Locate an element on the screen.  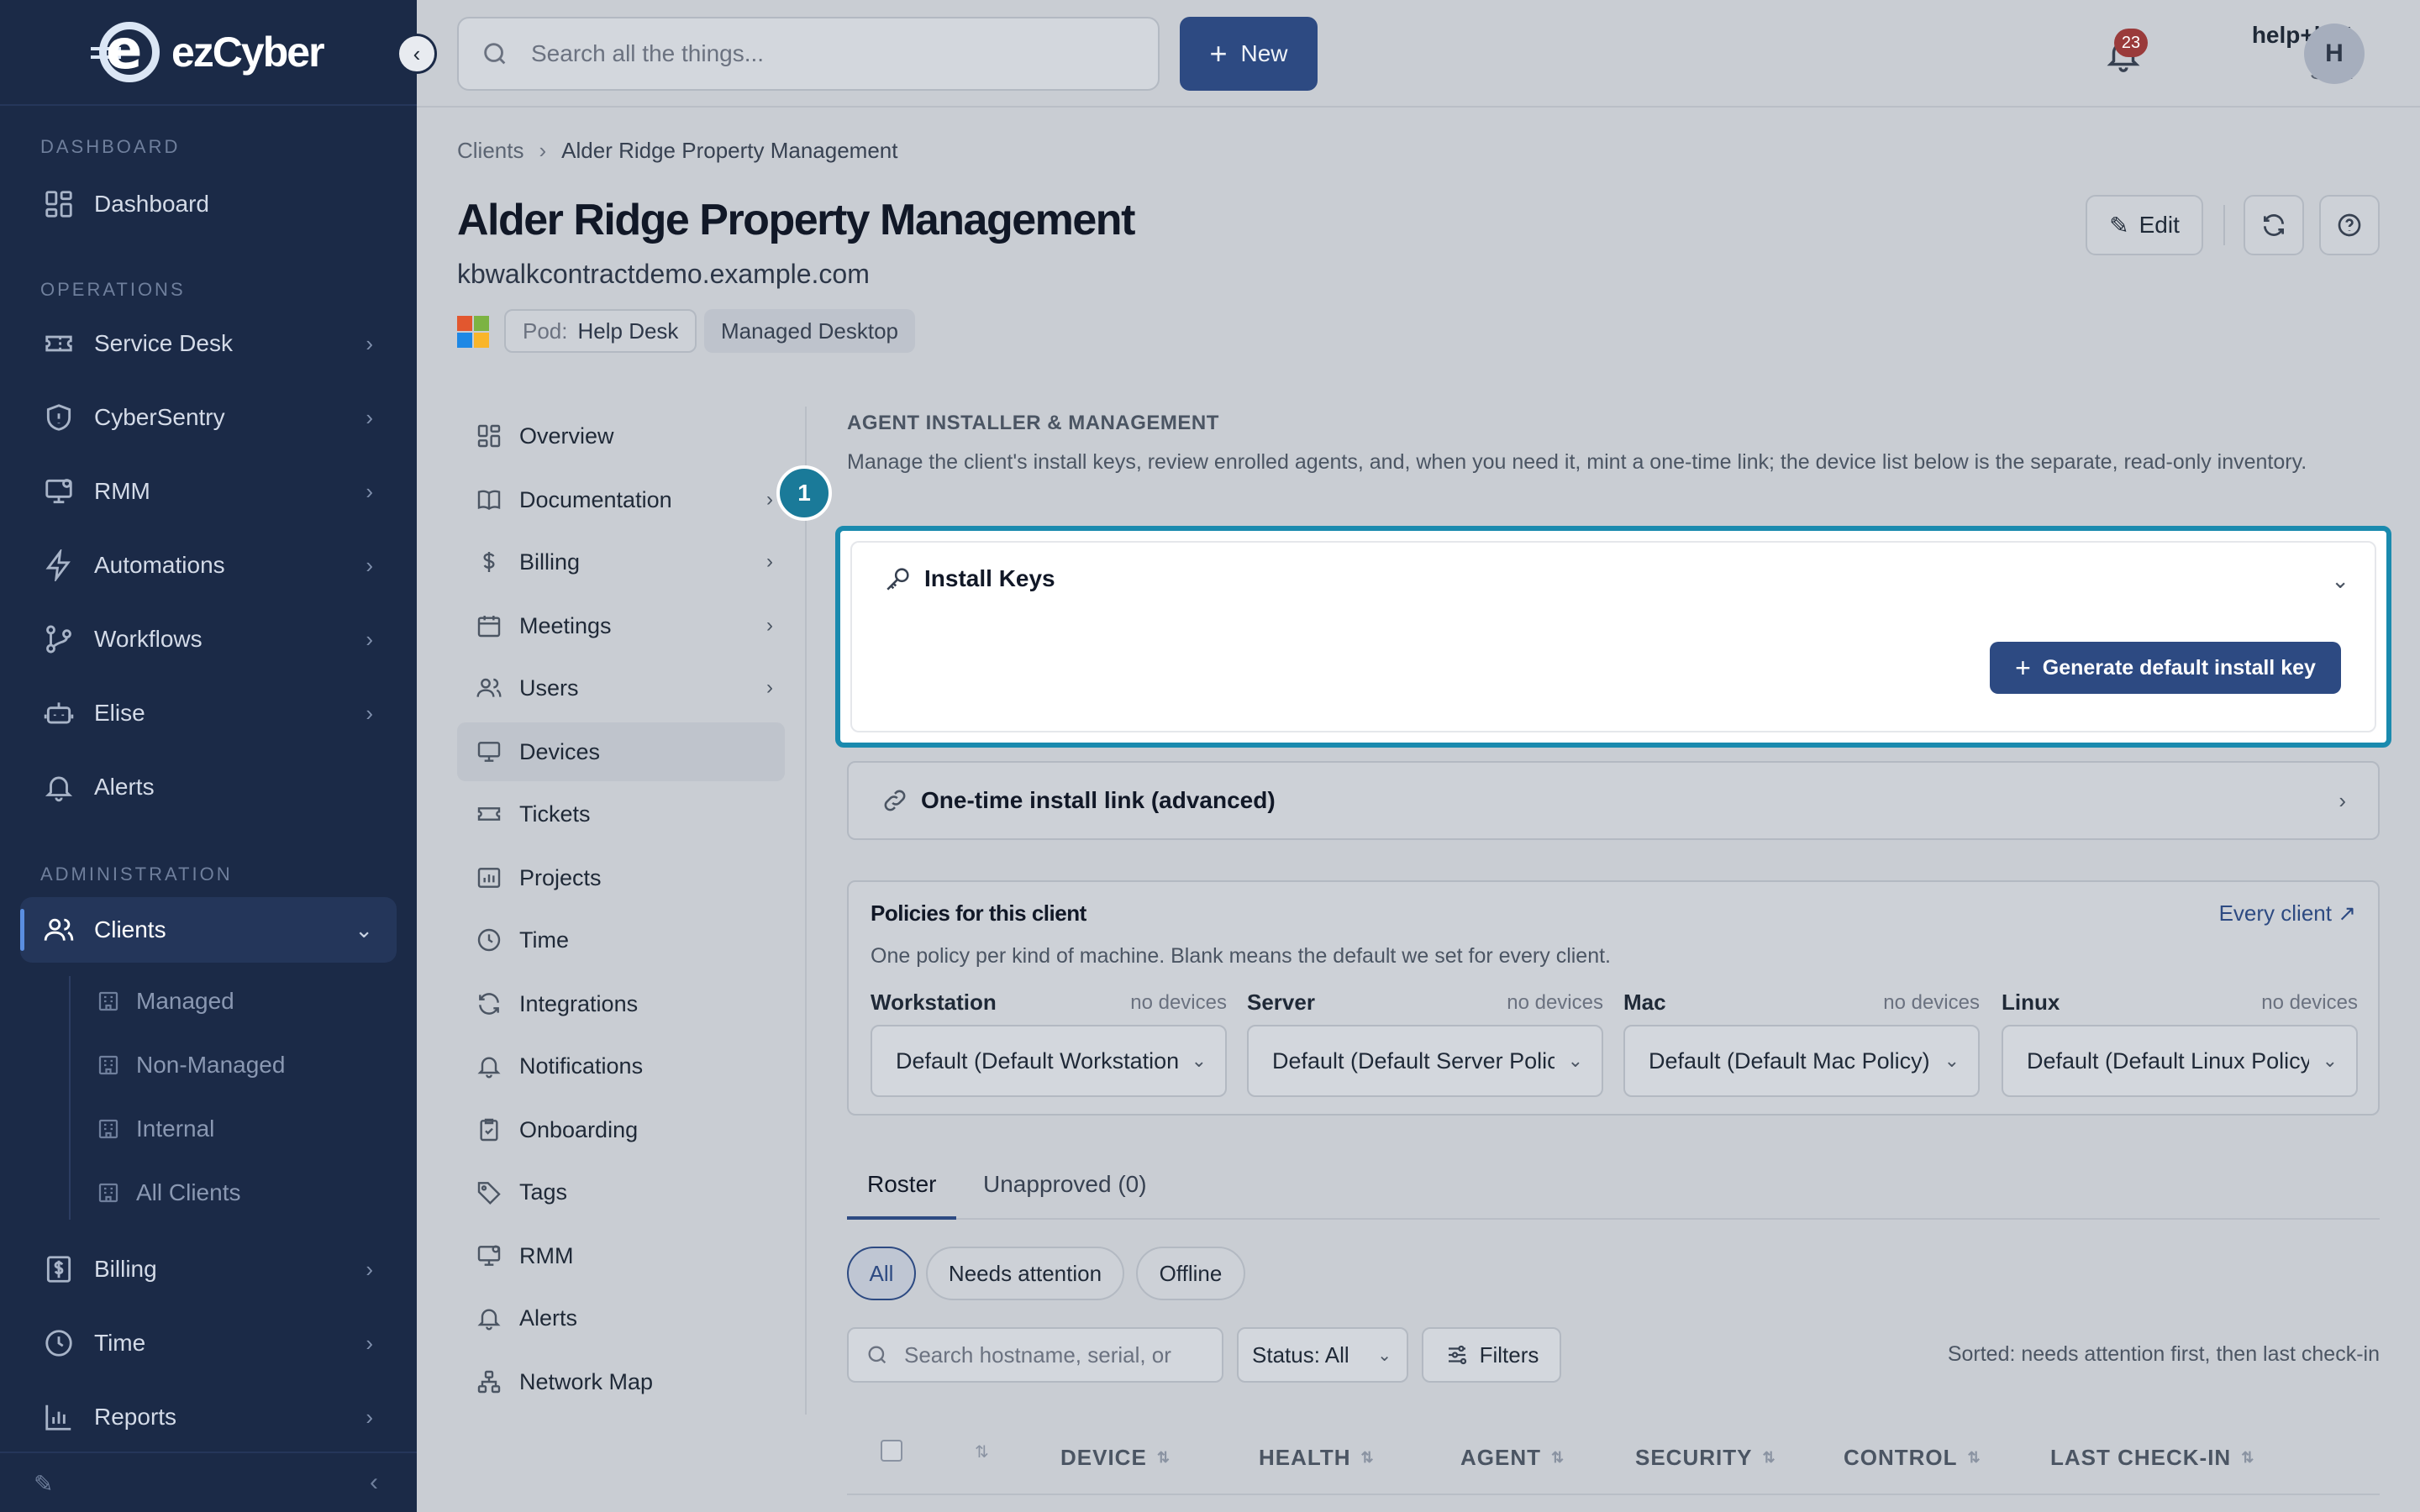
install-keys-header: Install Keys is located at coordinates (969, 578).